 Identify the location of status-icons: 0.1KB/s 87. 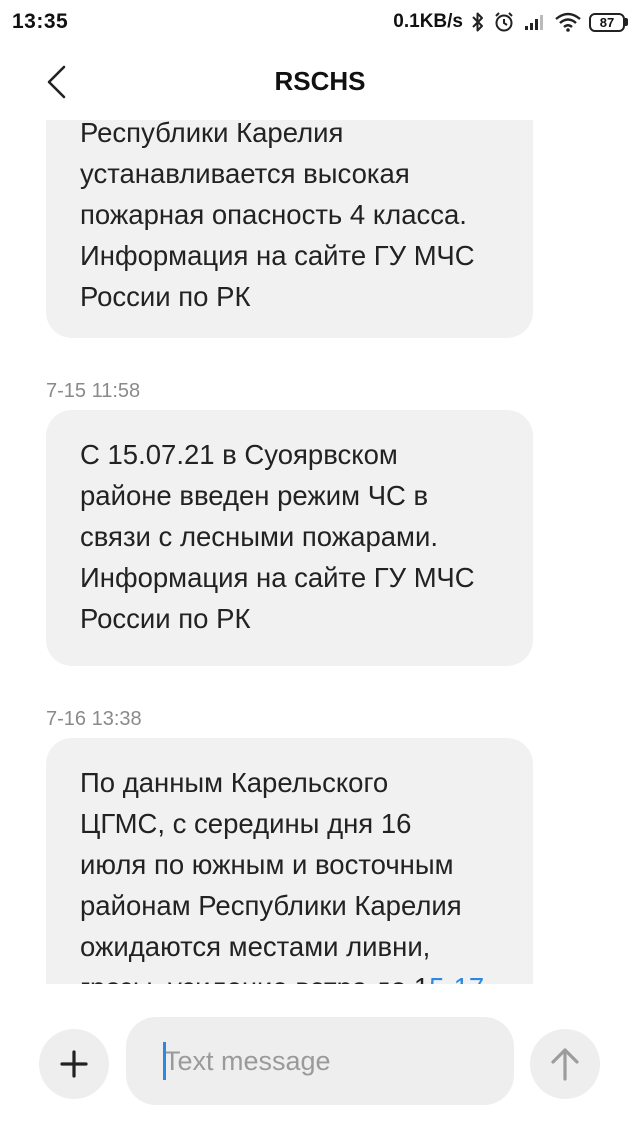
(510, 22).